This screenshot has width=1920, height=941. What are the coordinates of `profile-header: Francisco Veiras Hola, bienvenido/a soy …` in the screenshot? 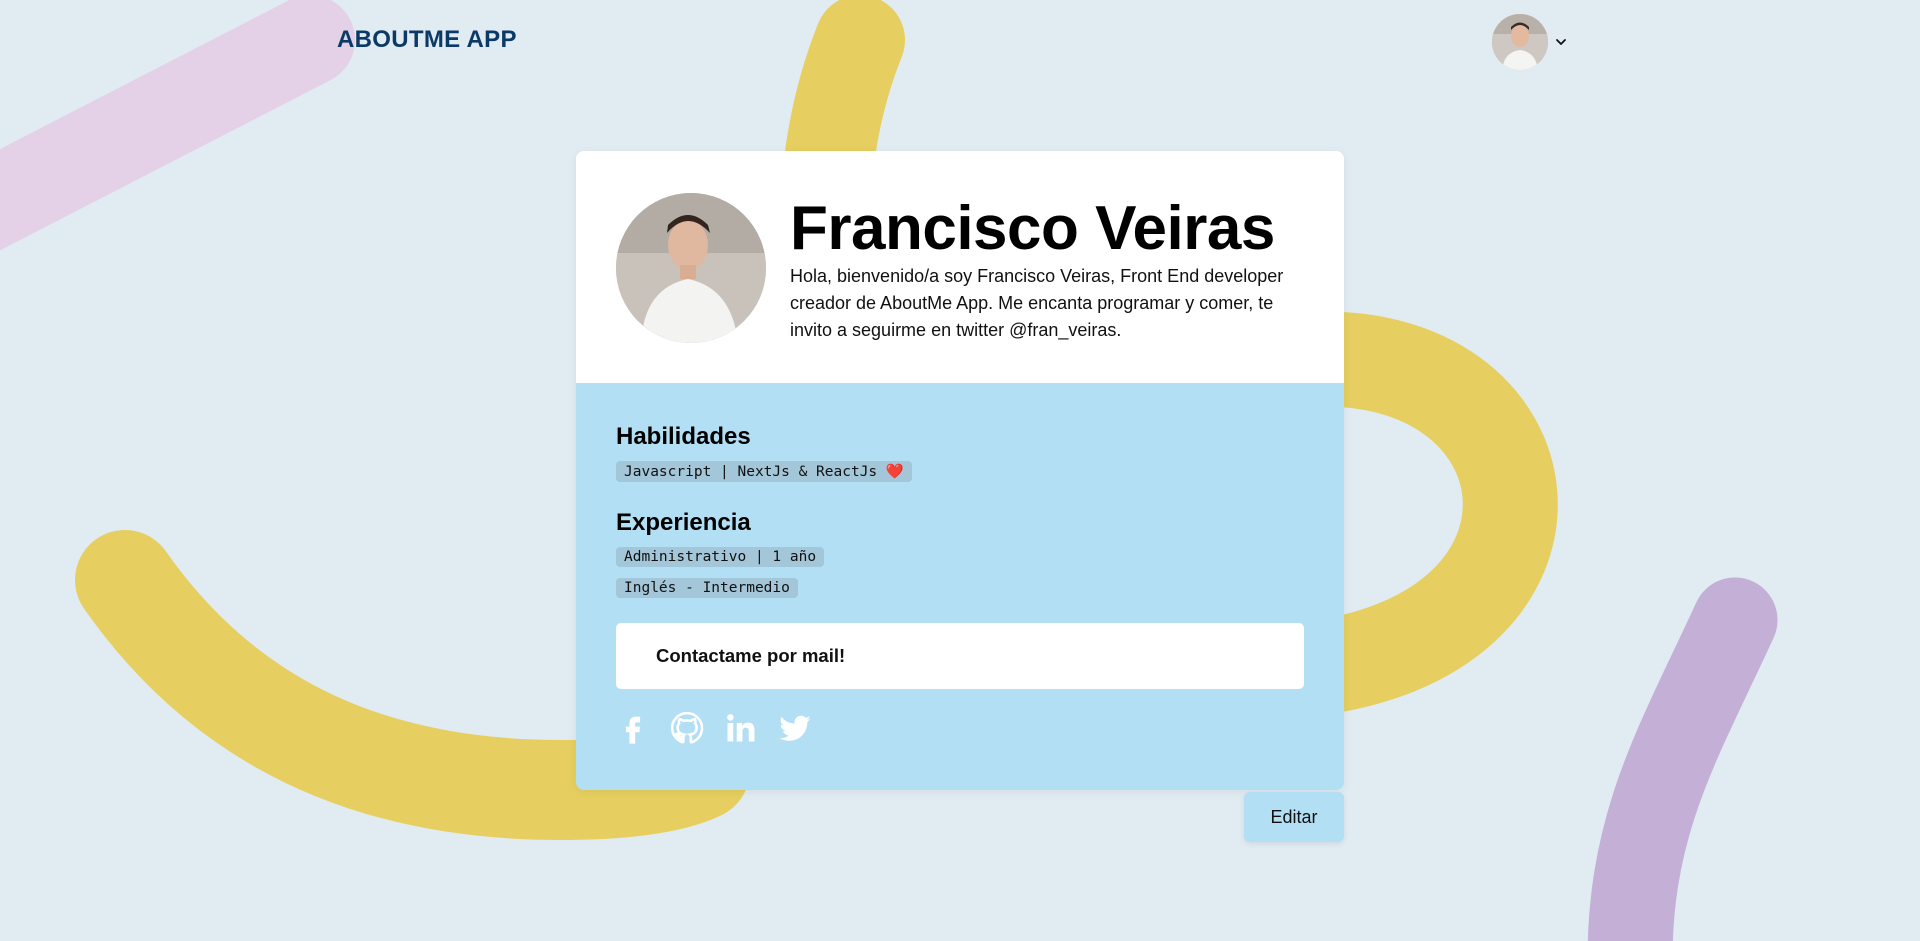 It's located at (960, 267).